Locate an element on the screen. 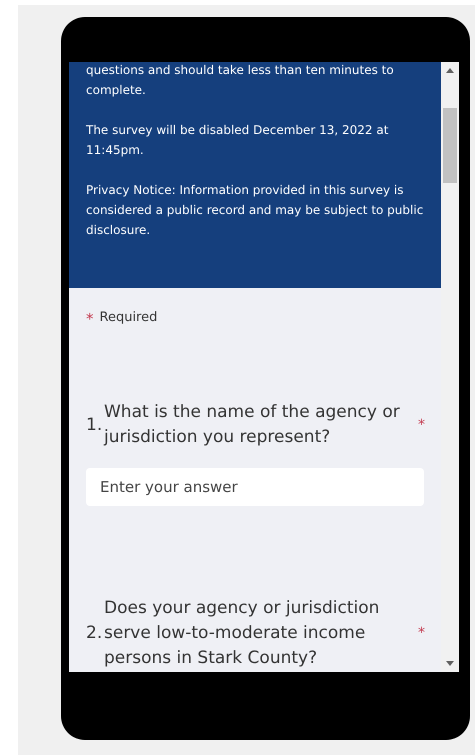  notice-paragraph: Privacy Notice: Information provided in this survey is considered a public record and may be subject to public disclosure. is located at coordinates (255, 210).